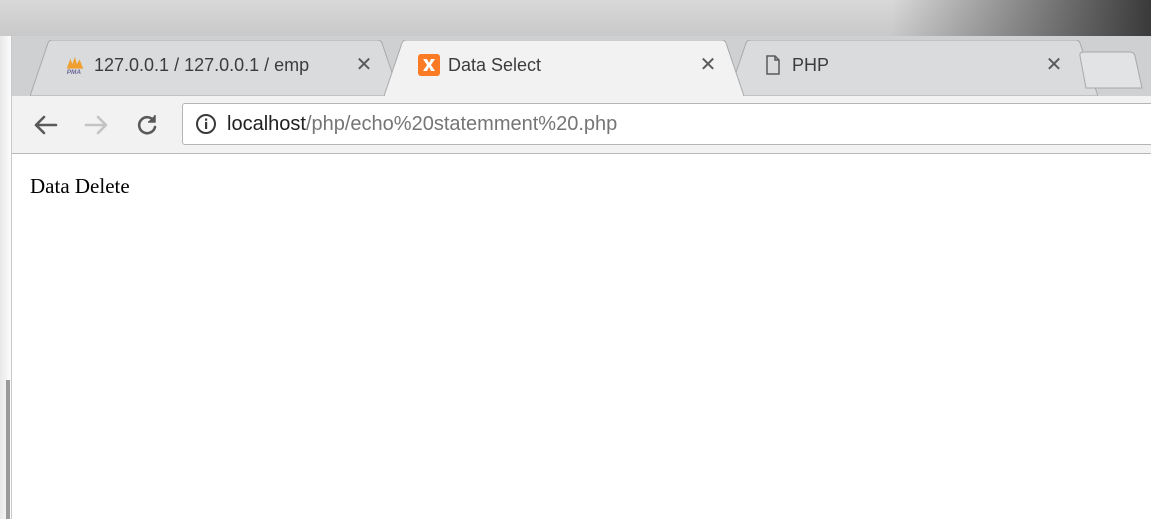 The width and height of the screenshot is (1151, 519). I want to click on url-path: /php/echo%20statemment%20.php, so click(461, 123).